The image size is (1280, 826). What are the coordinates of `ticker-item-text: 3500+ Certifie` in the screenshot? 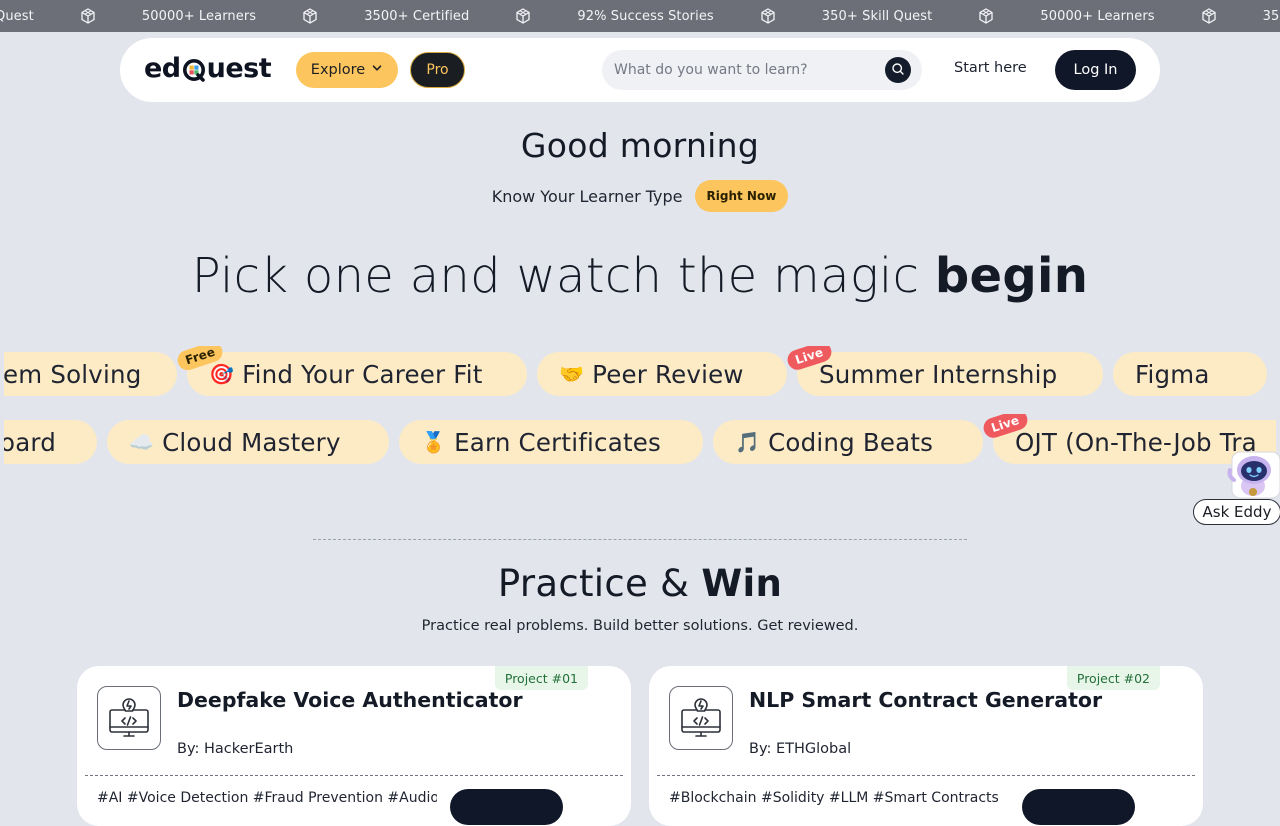 It's located at (1271, 16).